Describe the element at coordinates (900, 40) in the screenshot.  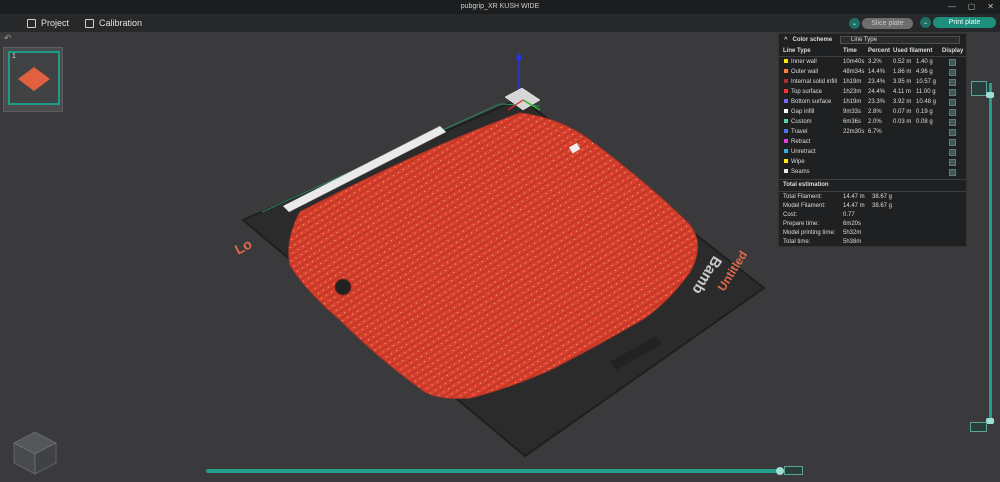
I see `color-scheme-select: Line Type` at that location.